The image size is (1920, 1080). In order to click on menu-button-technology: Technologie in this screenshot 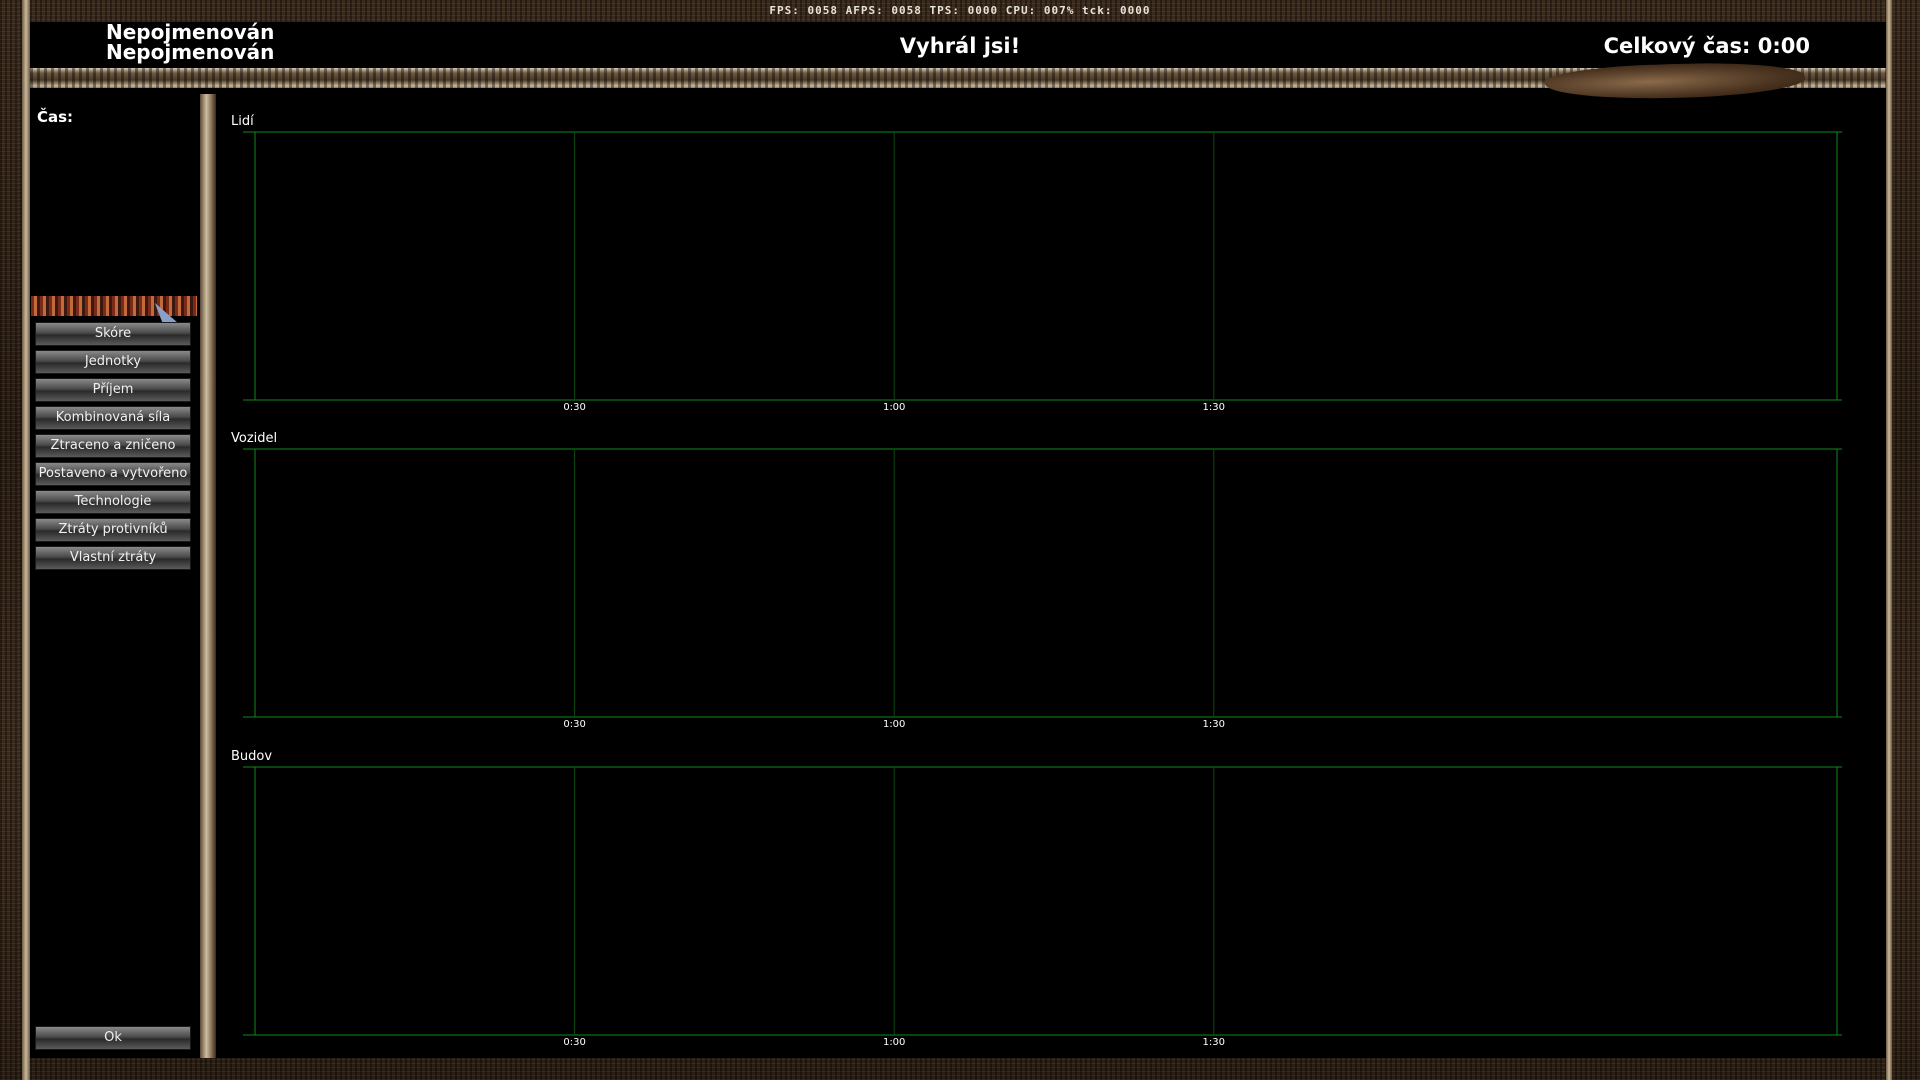, I will do `click(113, 502)`.